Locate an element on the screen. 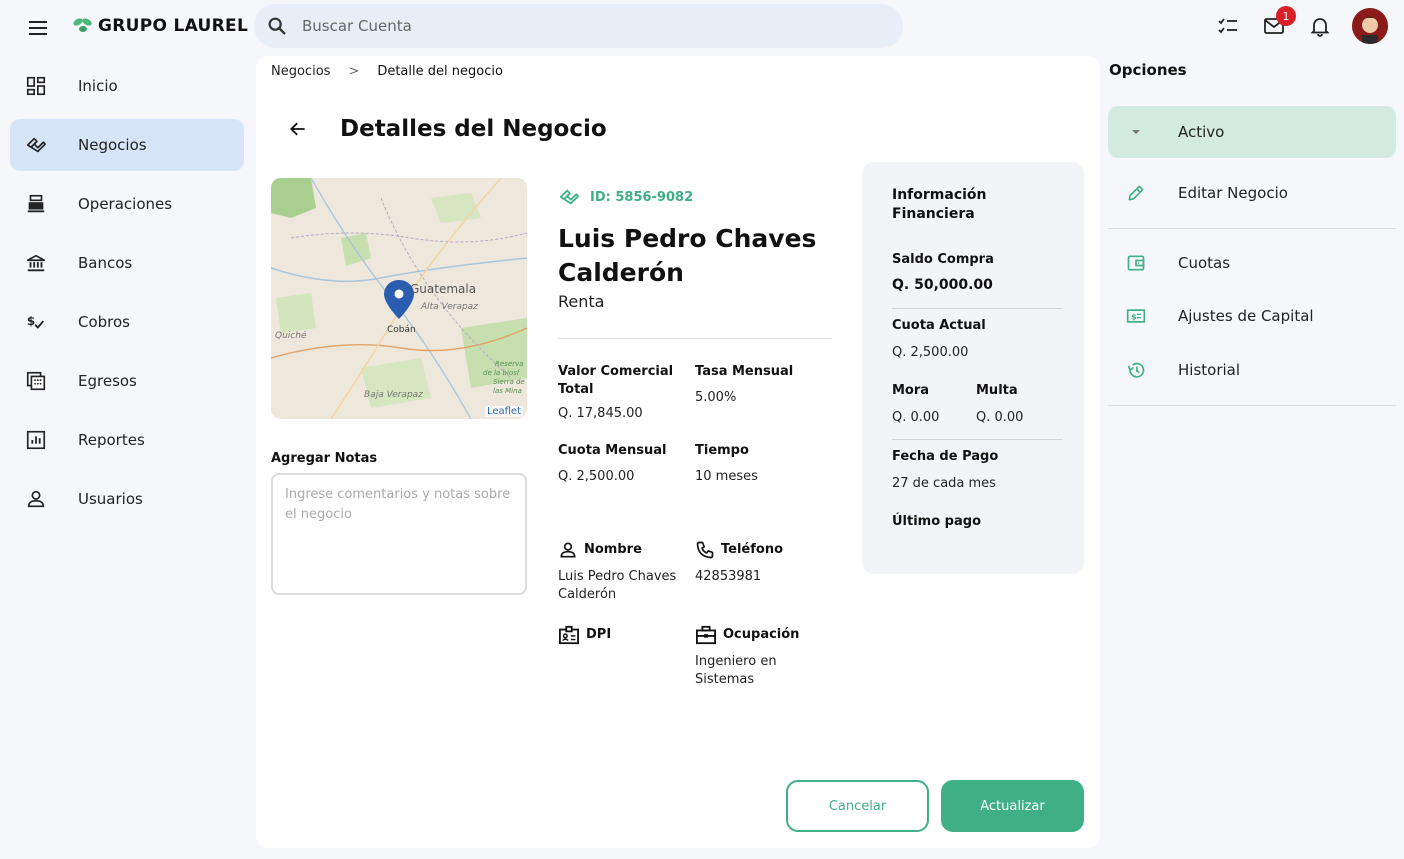 The width and height of the screenshot is (1404, 859). briefcase-icon is located at coordinates (706, 635).